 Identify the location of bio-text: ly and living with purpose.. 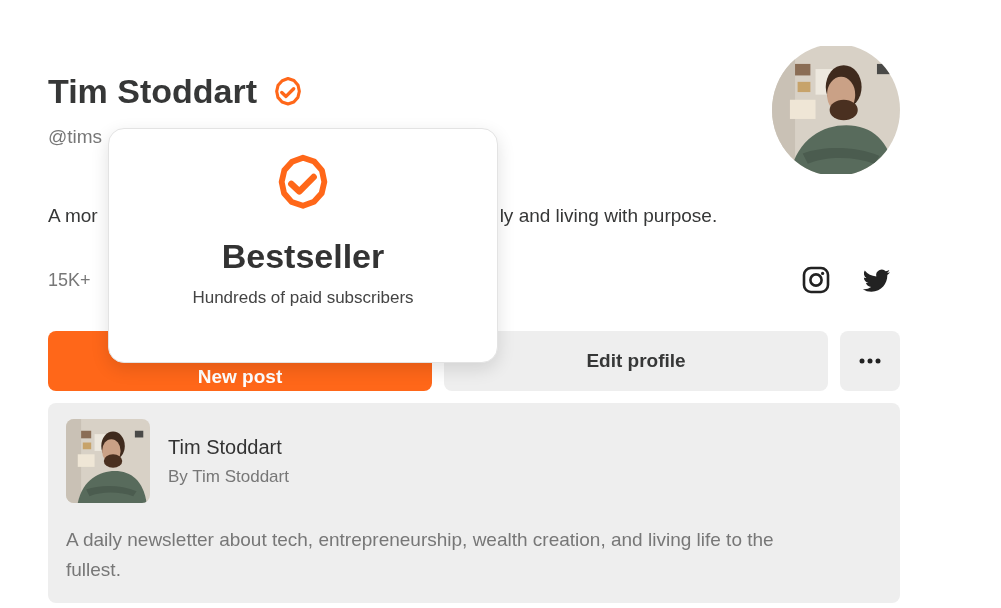
(608, 216).